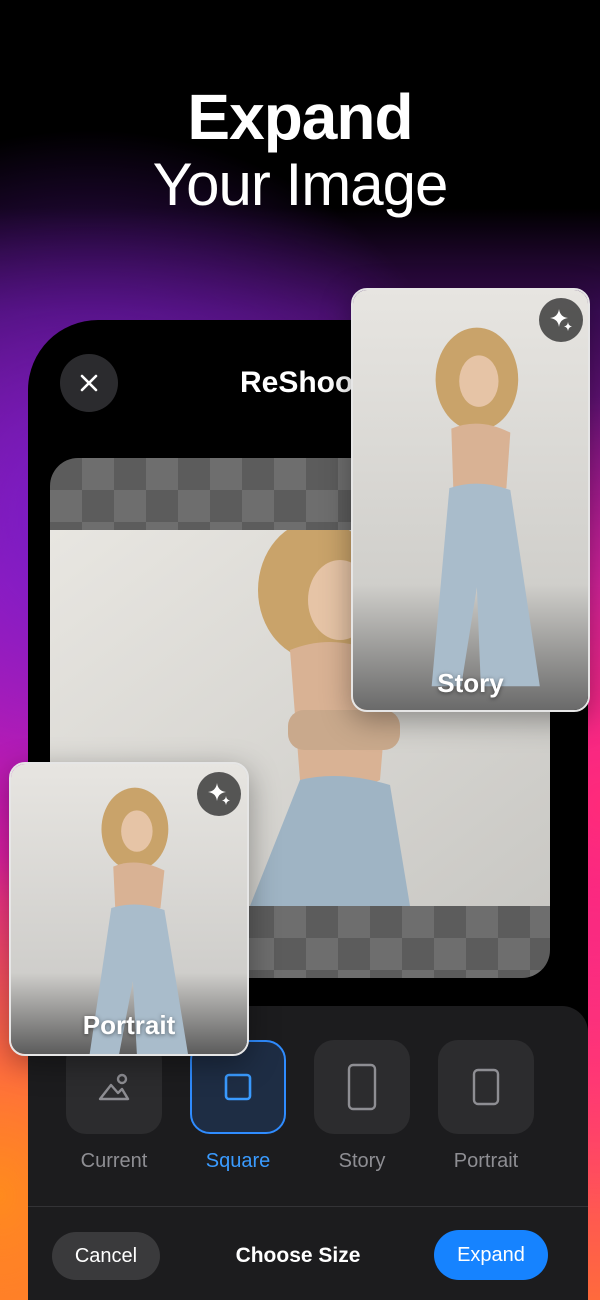 The height and width of the screenshot is (1300, 600). I want to click on size-option-label: Story, so click(362, 1161).